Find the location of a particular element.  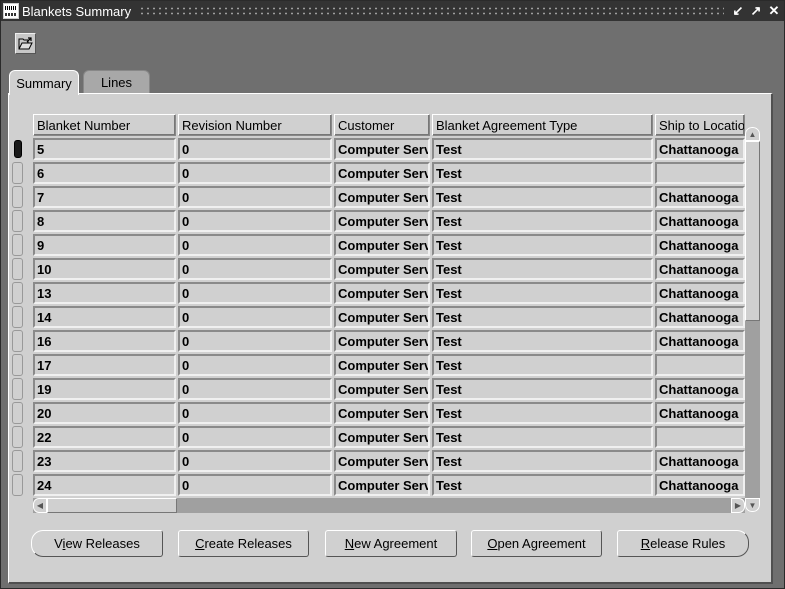

blanket-number-cell: 7 is located at coordinates (104, 197).